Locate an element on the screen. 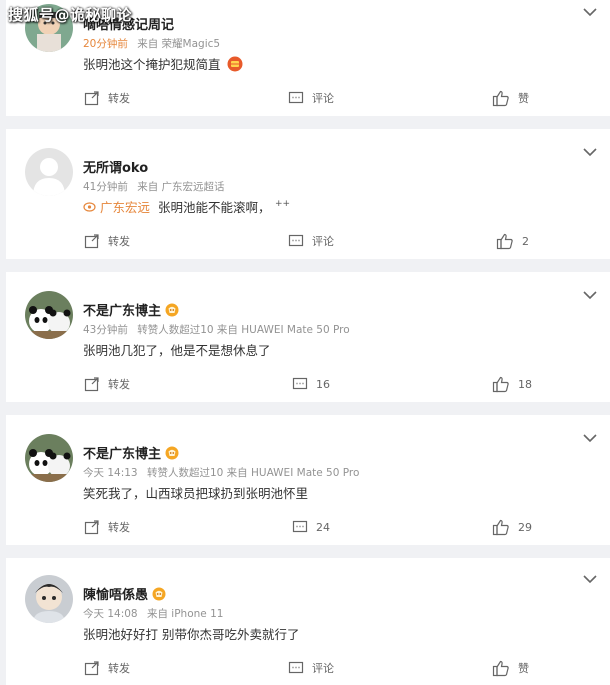 The height and width of the screenshot is (685, 610). comment-meta: 20分钟前 来自 荣耀Magic5 is located at coordinates (151, 43).